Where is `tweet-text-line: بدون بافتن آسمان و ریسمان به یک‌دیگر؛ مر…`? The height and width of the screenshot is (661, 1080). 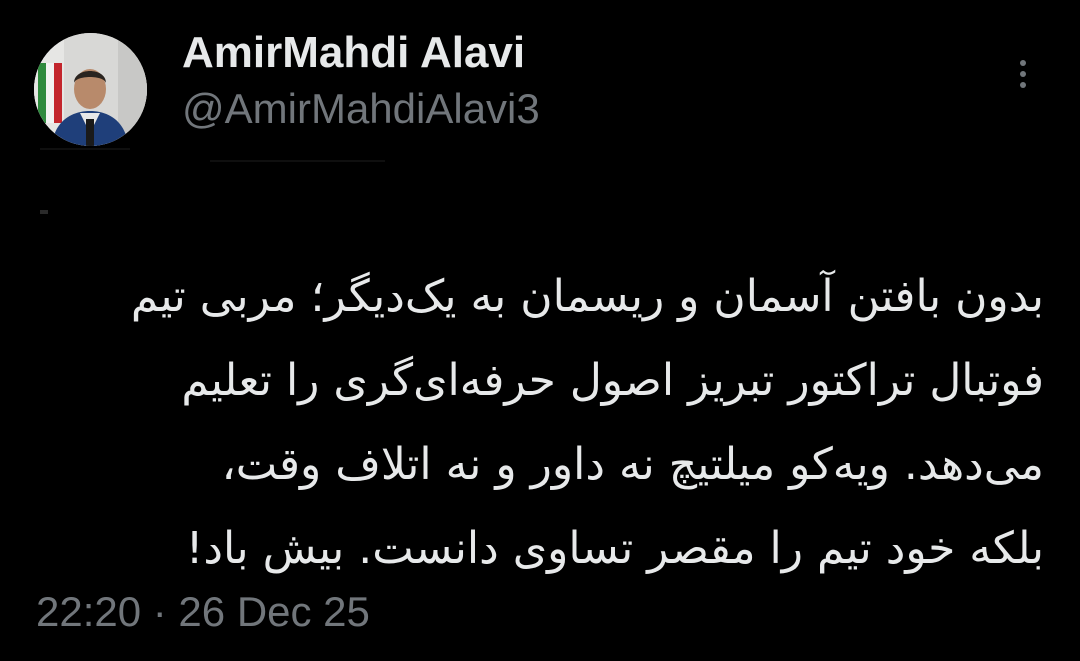
tweet-text-line: بدون بافتن آسمان و ریسمان به یک‌دیگر؛ مر… is located at coordinates (587, 296).